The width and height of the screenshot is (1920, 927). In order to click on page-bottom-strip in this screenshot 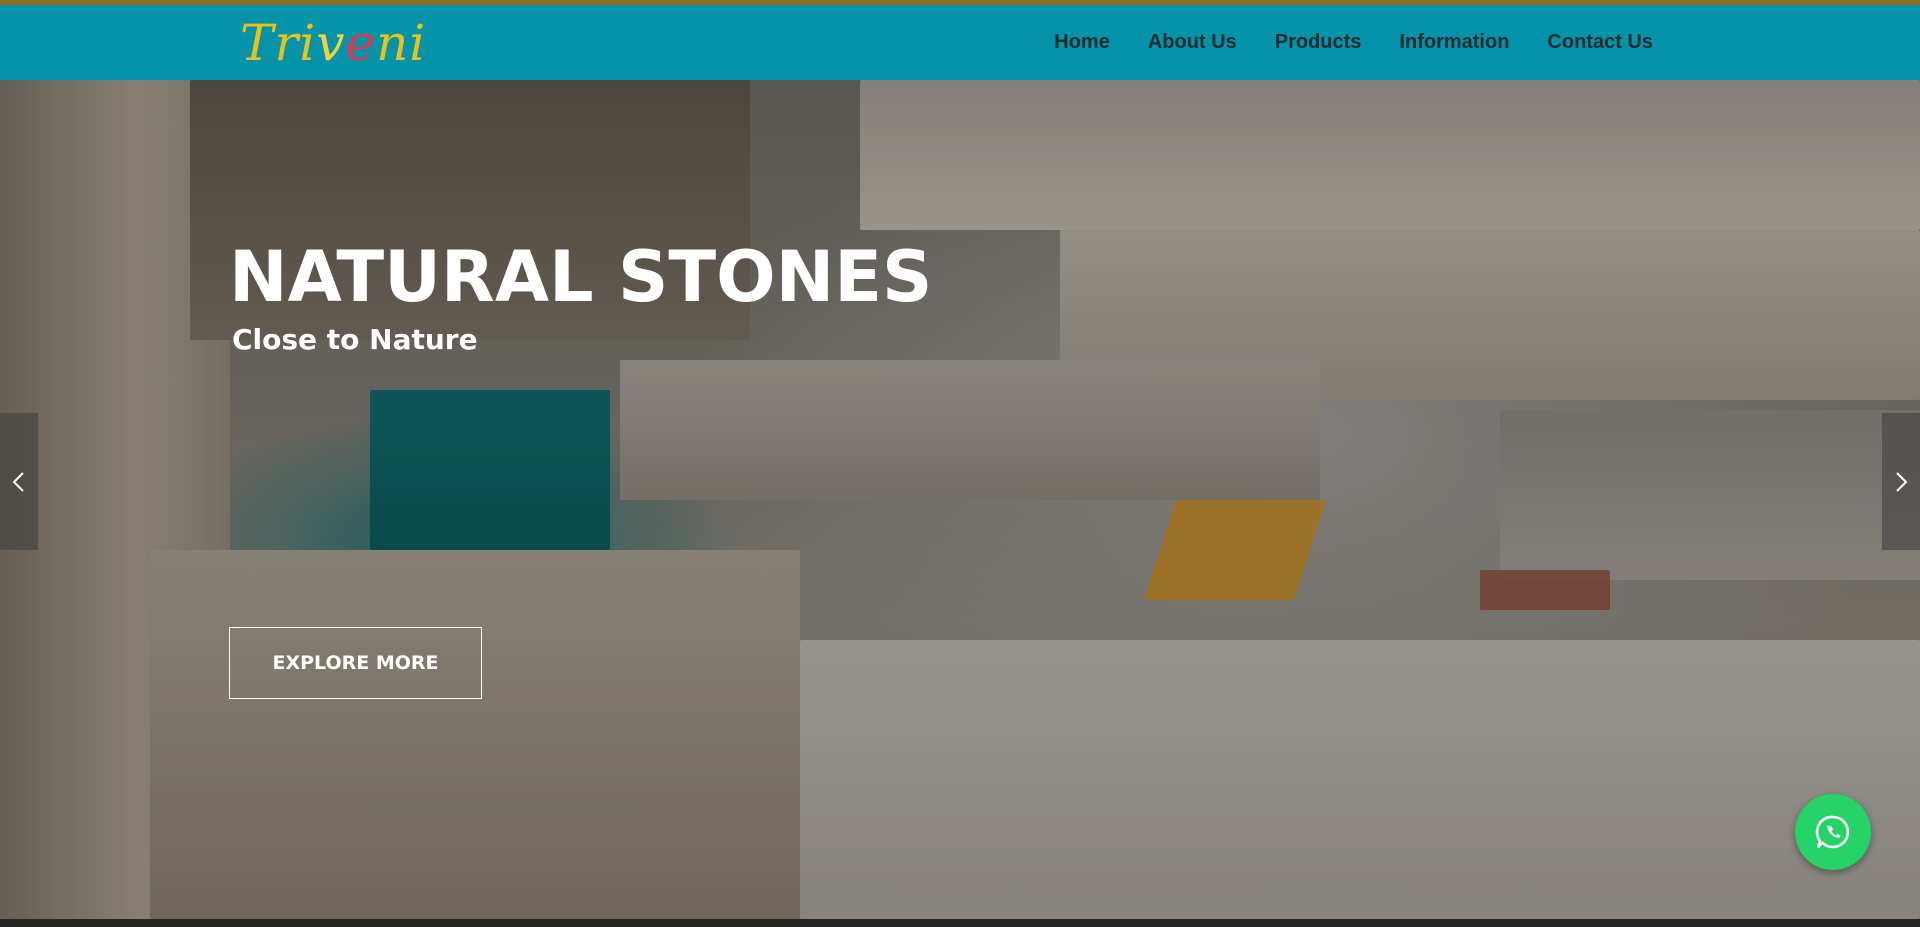, I will do `click(960, 923)`.